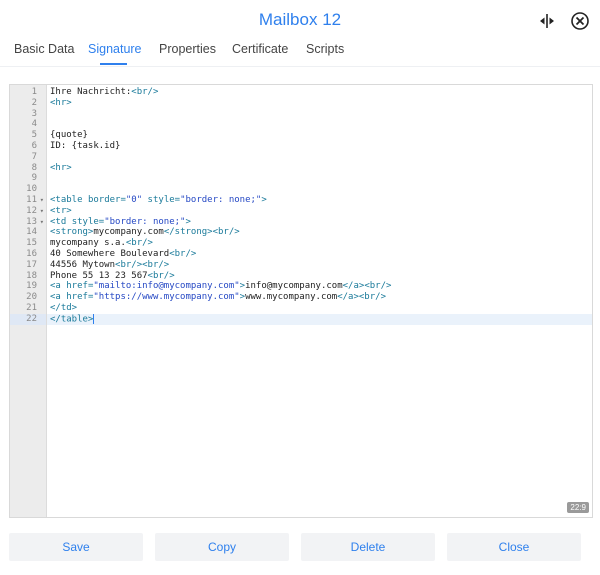 The width and height of the screenshot is (600, 575). Describe the element at coordinates (115, 49) in the screenshot. I see `tab-signature: Signature` at that location.